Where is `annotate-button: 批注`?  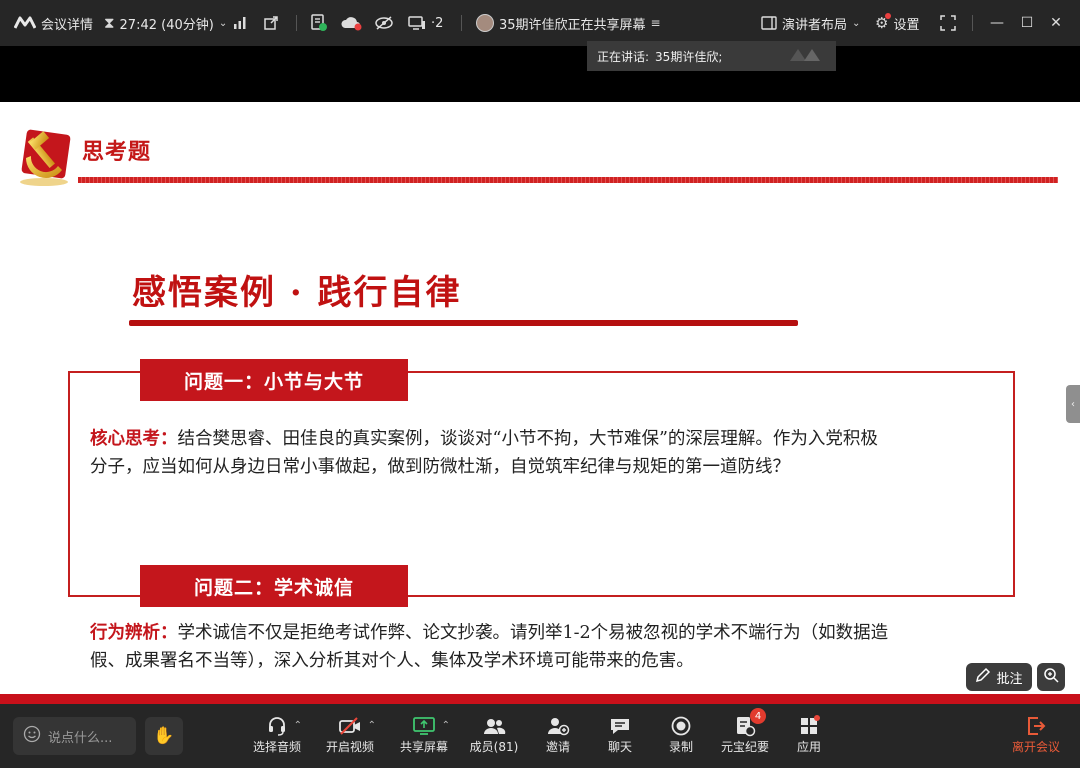
annotate-button: 批注 is located at coordinates (999, 677).